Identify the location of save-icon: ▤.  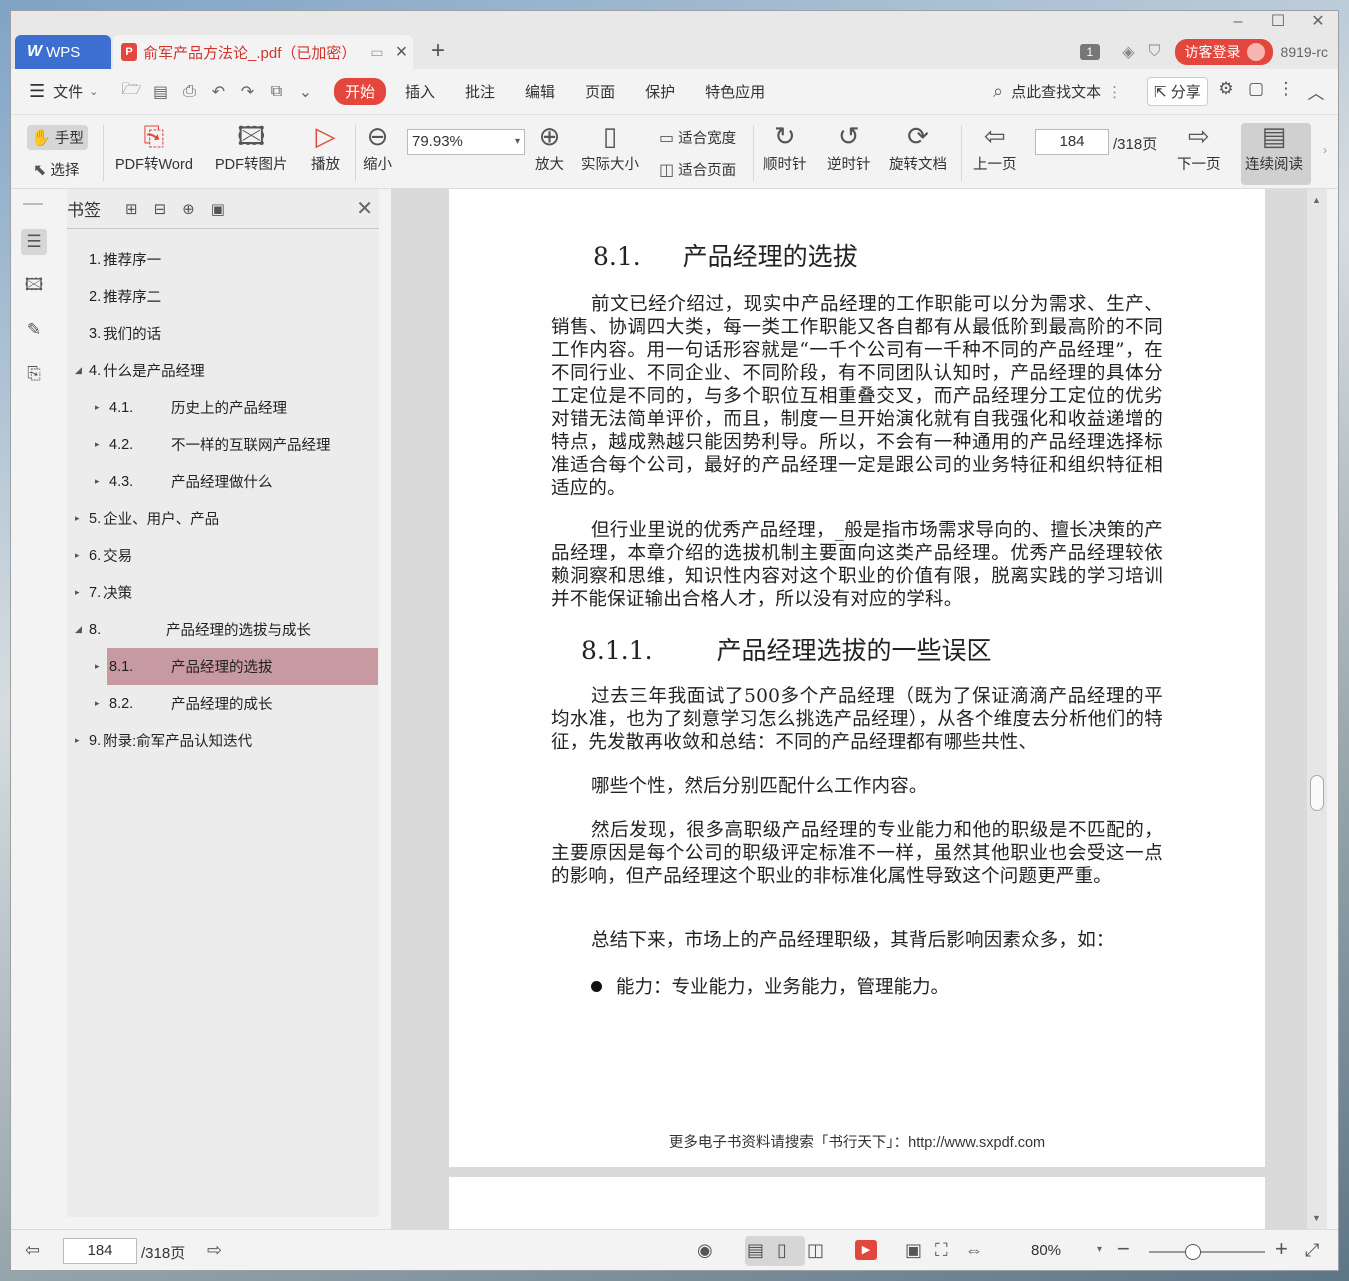
(160, 92).